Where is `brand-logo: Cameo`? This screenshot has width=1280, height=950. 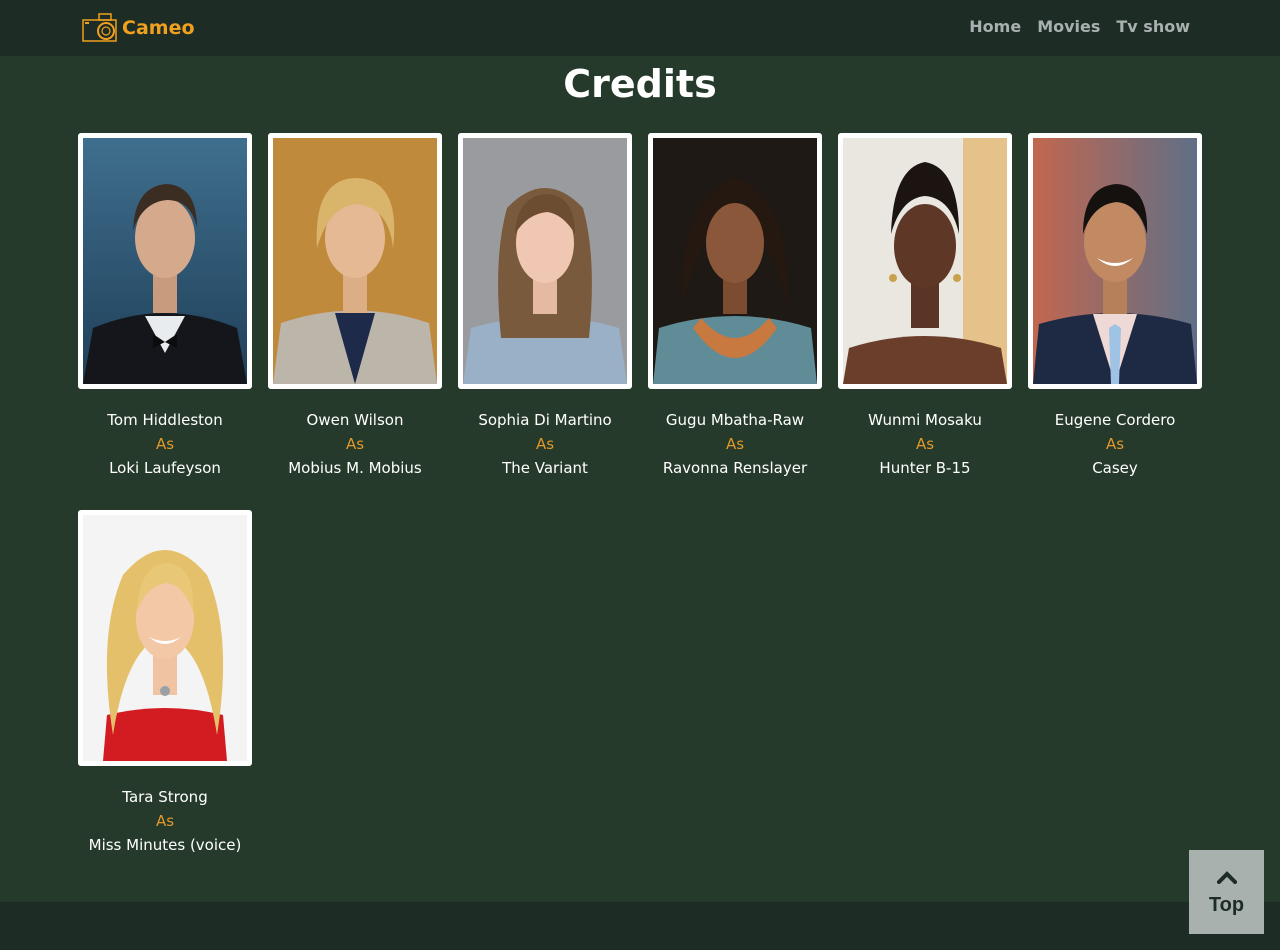 brand-logo: Cameo is located at coordinates (138, 28).